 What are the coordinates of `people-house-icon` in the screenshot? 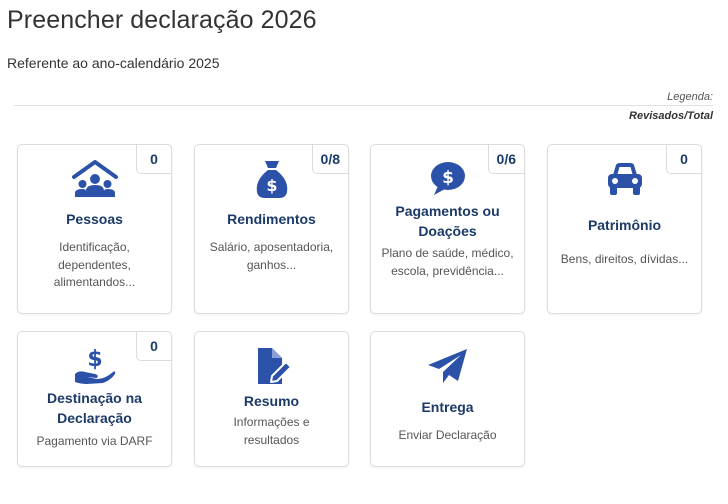 It's located at (94, 179).